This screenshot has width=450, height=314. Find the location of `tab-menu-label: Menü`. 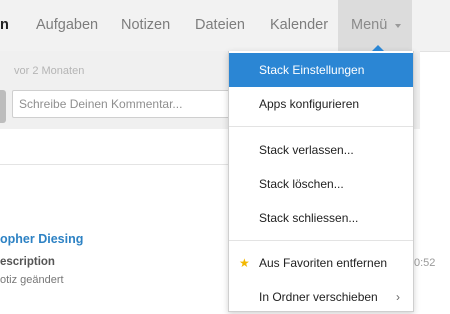

tab-menu-label: Menü is located at coordinates (369, 25).